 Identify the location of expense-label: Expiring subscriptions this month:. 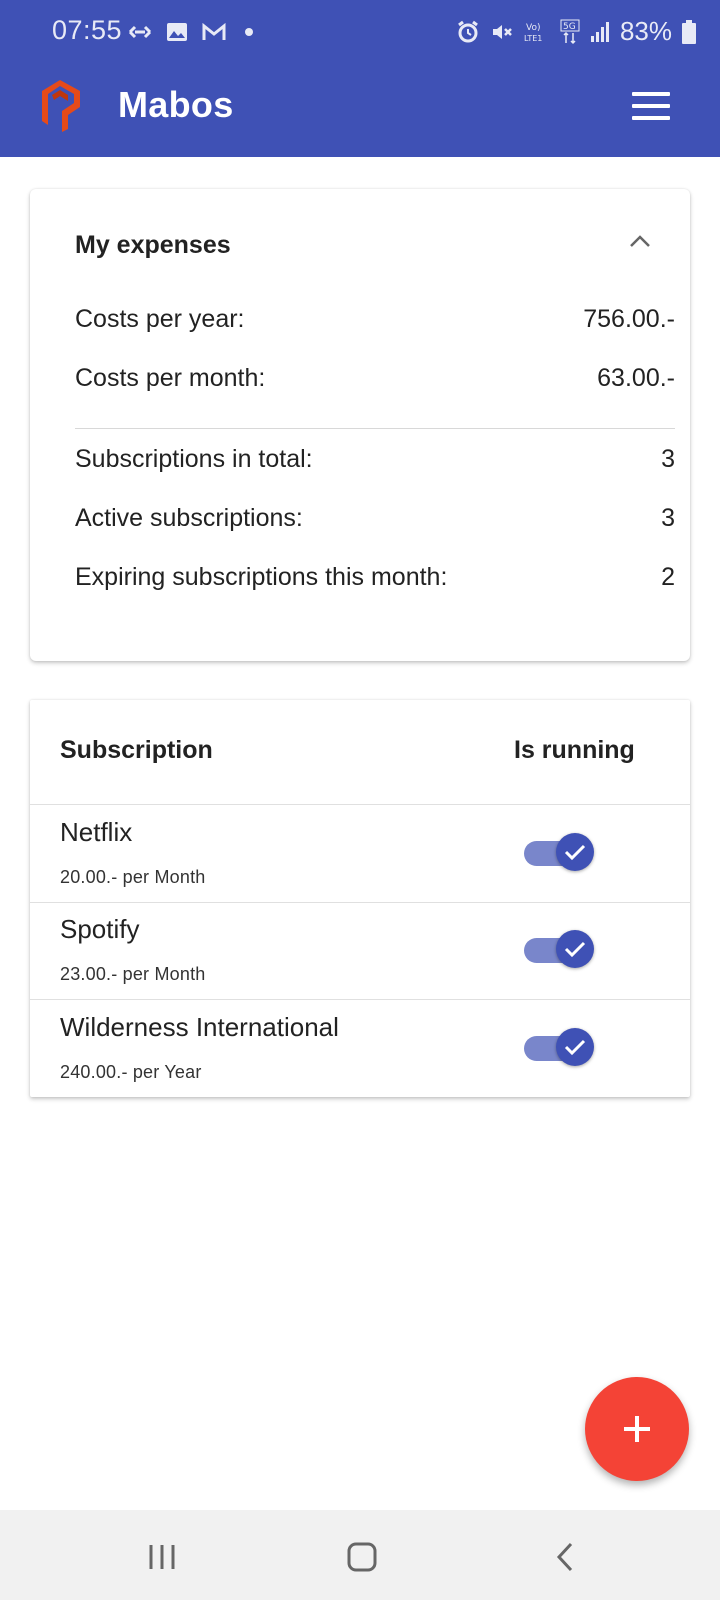
(261, 577).